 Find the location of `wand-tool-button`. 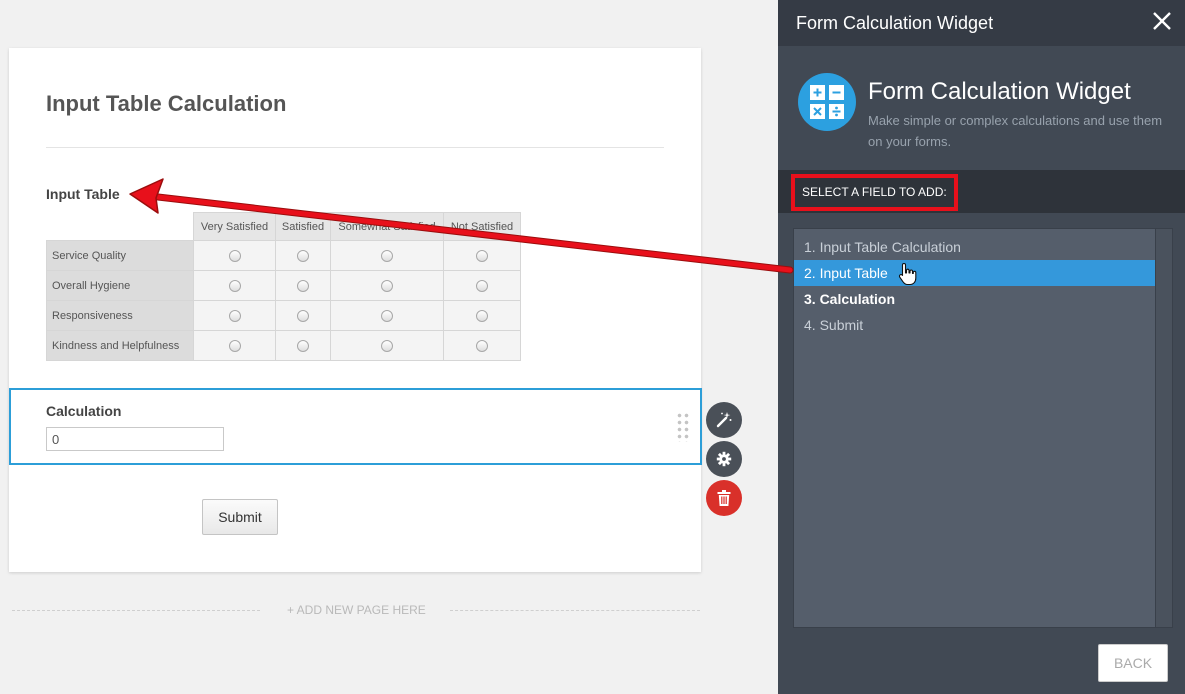

wand-tool-button is located at coordinates (724, 420).